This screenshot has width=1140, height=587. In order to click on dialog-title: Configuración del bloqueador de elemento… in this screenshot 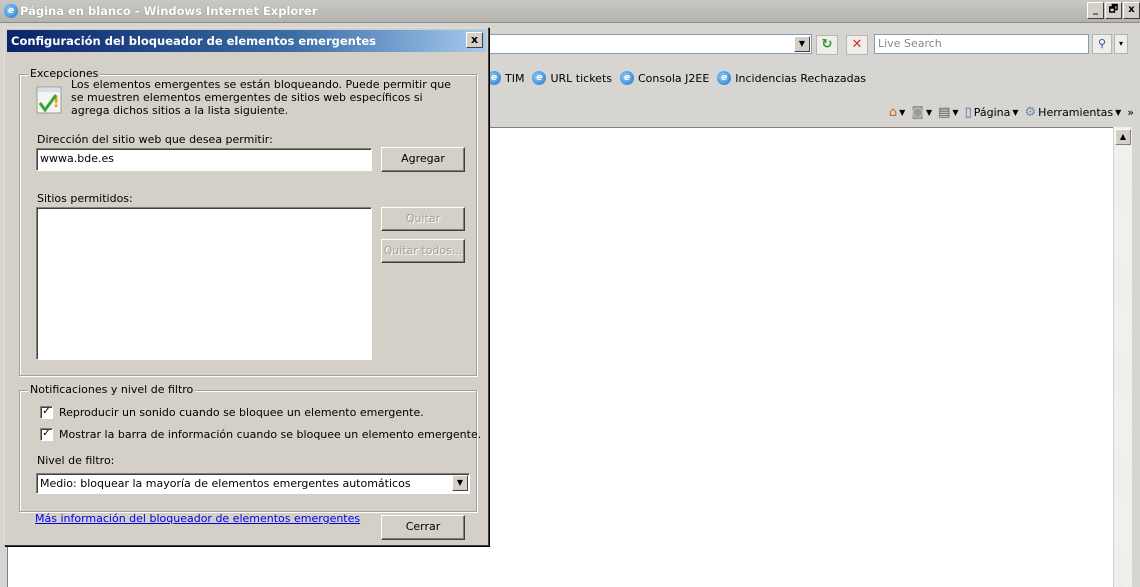, I will do `click(193, 41)`.